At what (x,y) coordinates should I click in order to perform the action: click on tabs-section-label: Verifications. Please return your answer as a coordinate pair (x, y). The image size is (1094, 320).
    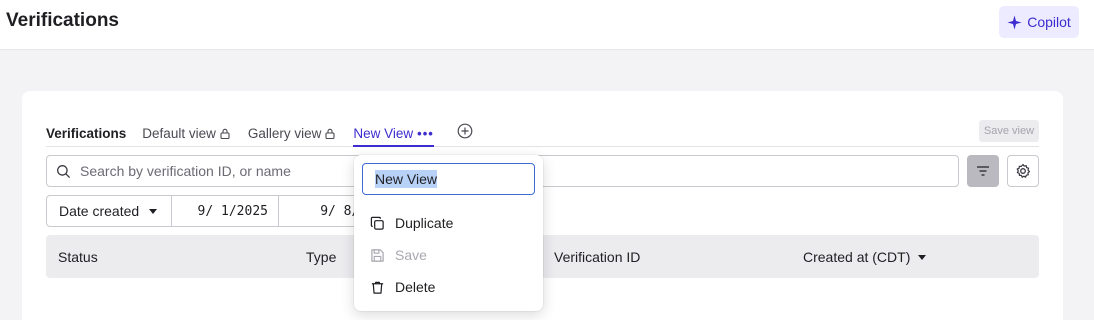
    Looking at the image, I should click on (86, 133).